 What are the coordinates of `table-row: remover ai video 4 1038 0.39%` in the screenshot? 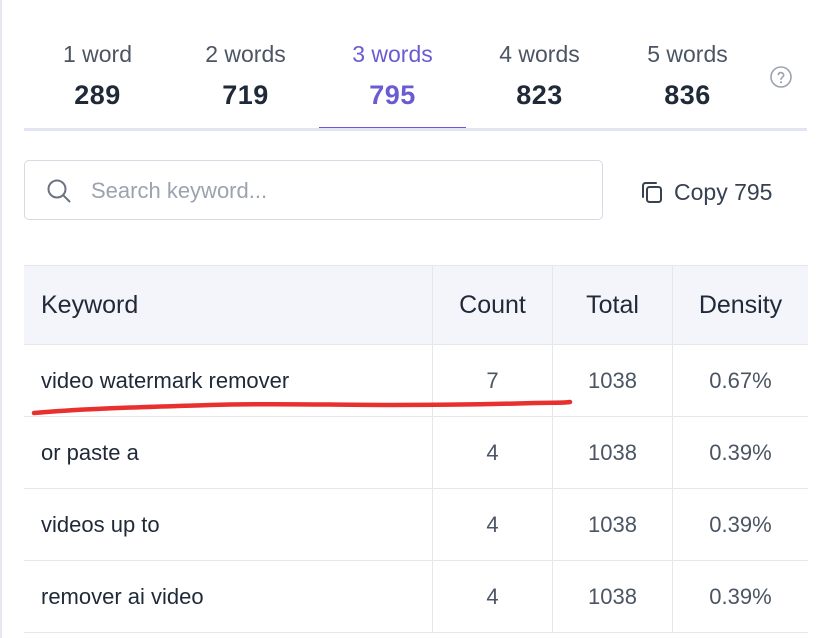 It's located at (416, 597).